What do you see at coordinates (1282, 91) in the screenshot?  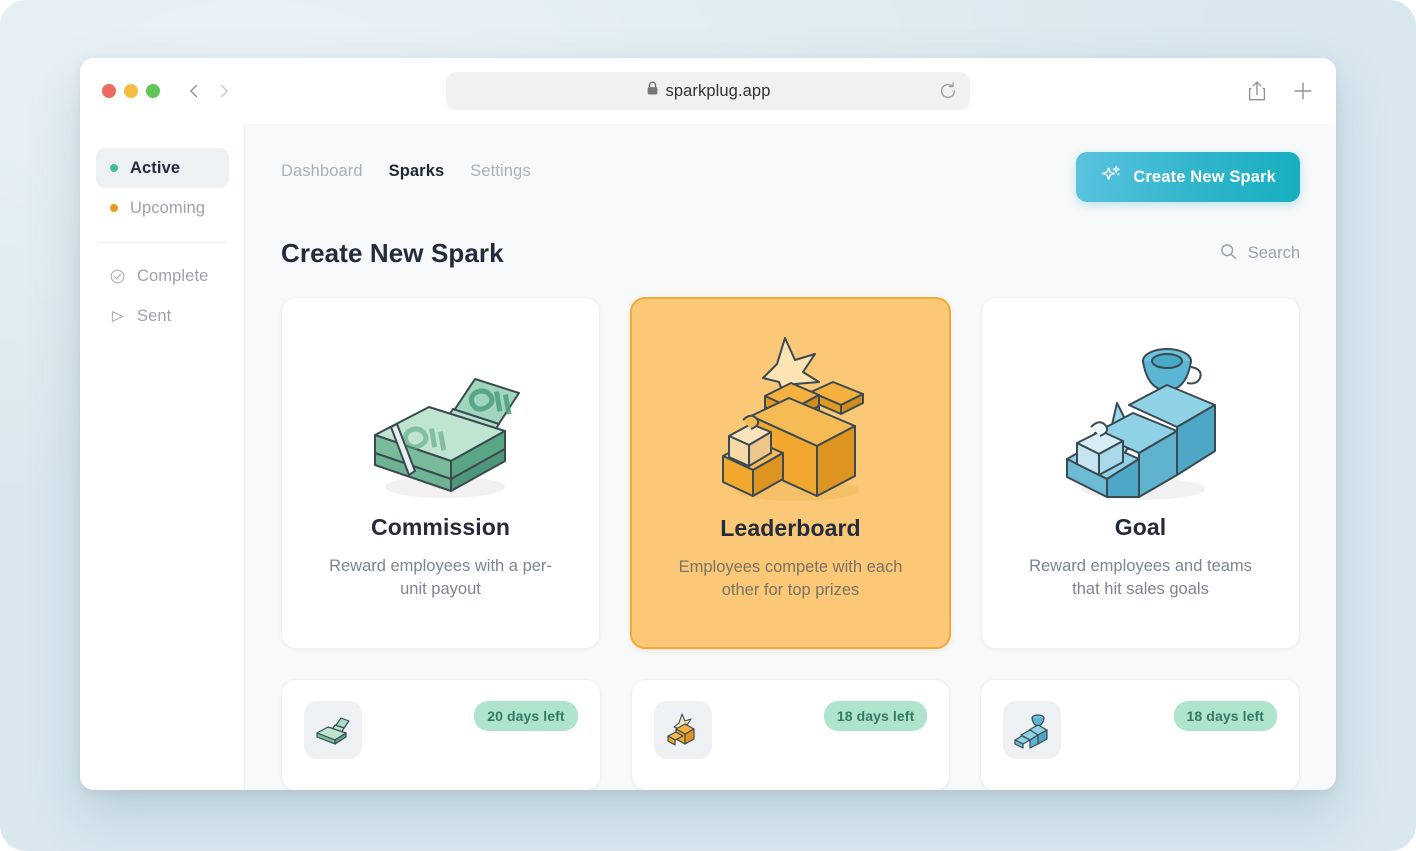 I see `browser-toolbar-right` at bounding box center [1282, 91].